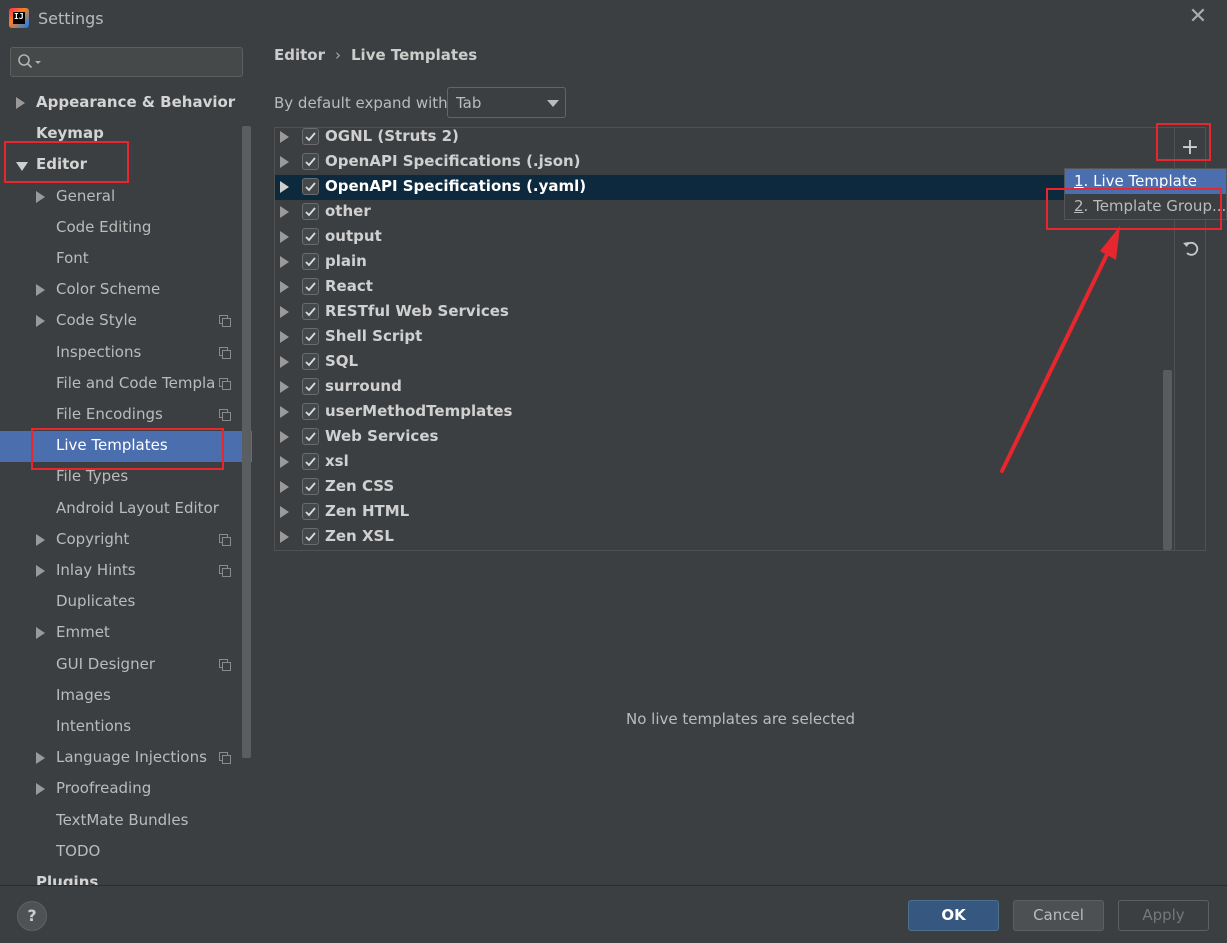  I want to click on ok-button: OK, so click(953, 915).